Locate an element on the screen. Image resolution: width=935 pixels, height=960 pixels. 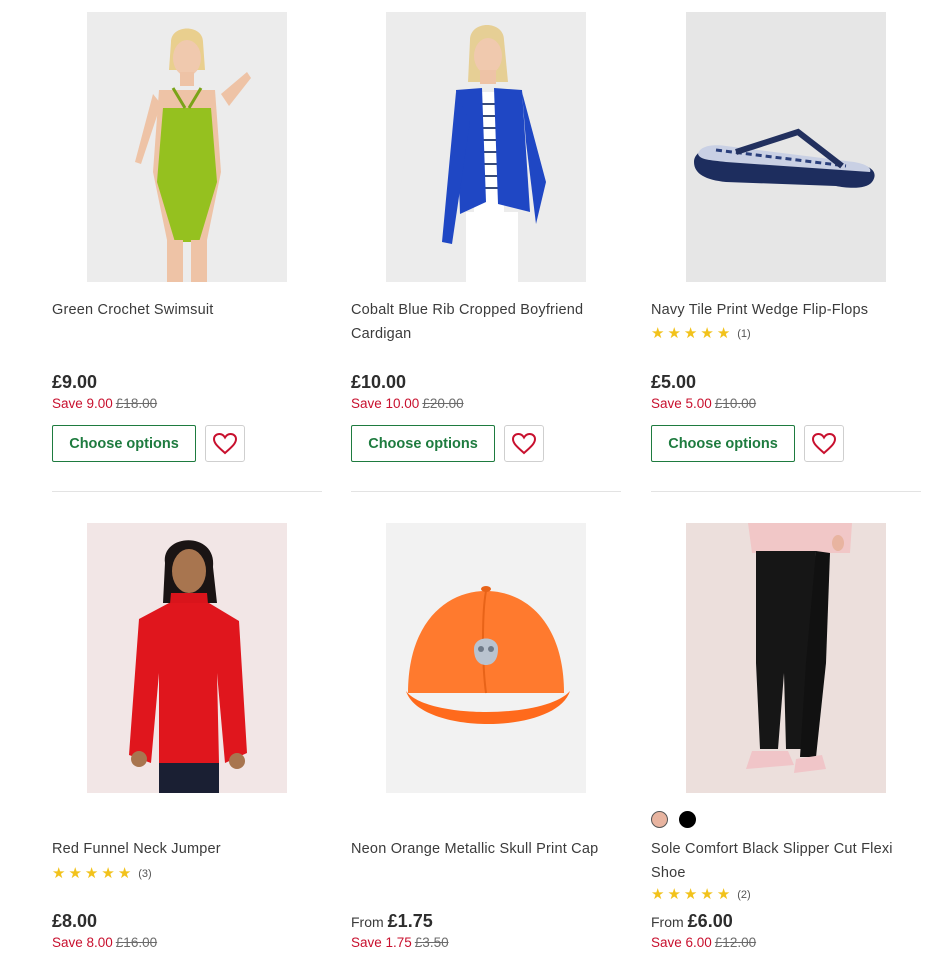
rating-stars: ★ ★ ★ ★ ★ (1) is located at coordinates (701, 334).